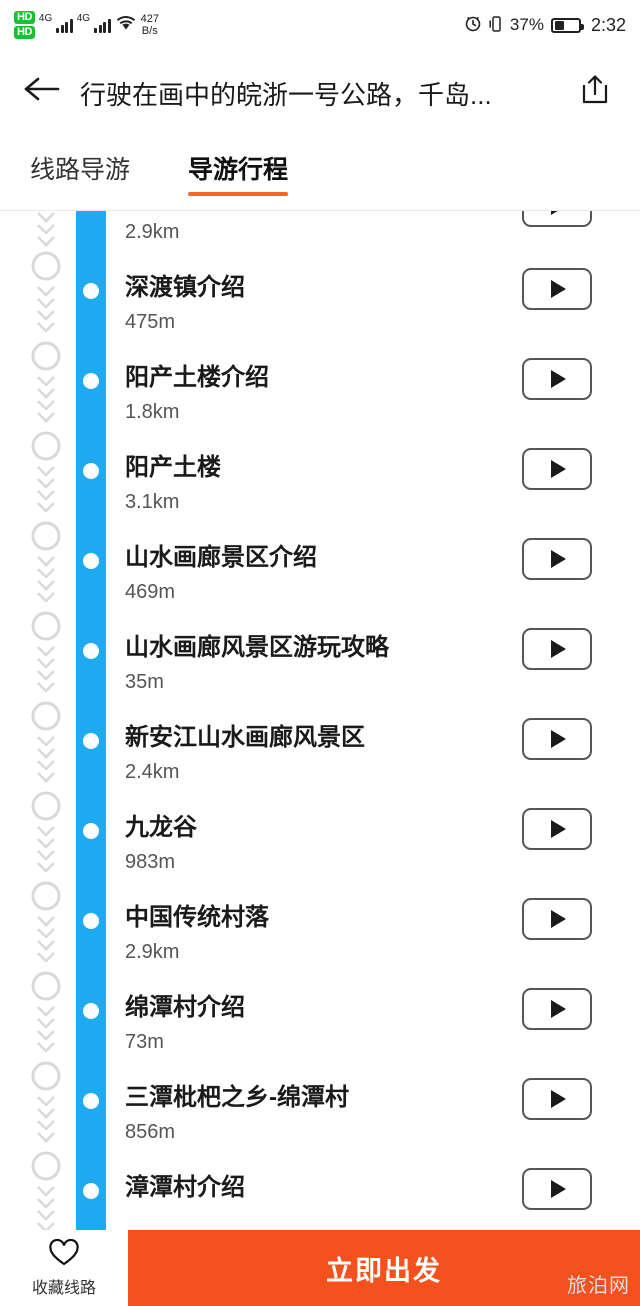 The image size is (640, 1306). What do you see at coordinates (144, 682) in the screenshot?
I see `list-item-distance: 35m` at bounding box center [144, 682].